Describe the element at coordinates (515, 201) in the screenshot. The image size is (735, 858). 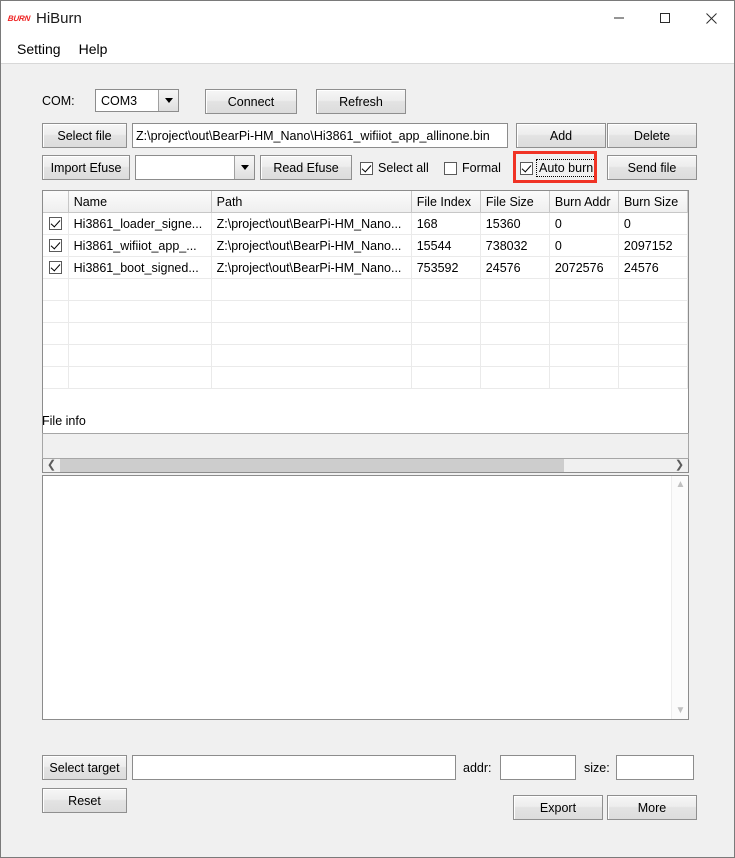
I see `column-header-file-size: File Size` at that location.